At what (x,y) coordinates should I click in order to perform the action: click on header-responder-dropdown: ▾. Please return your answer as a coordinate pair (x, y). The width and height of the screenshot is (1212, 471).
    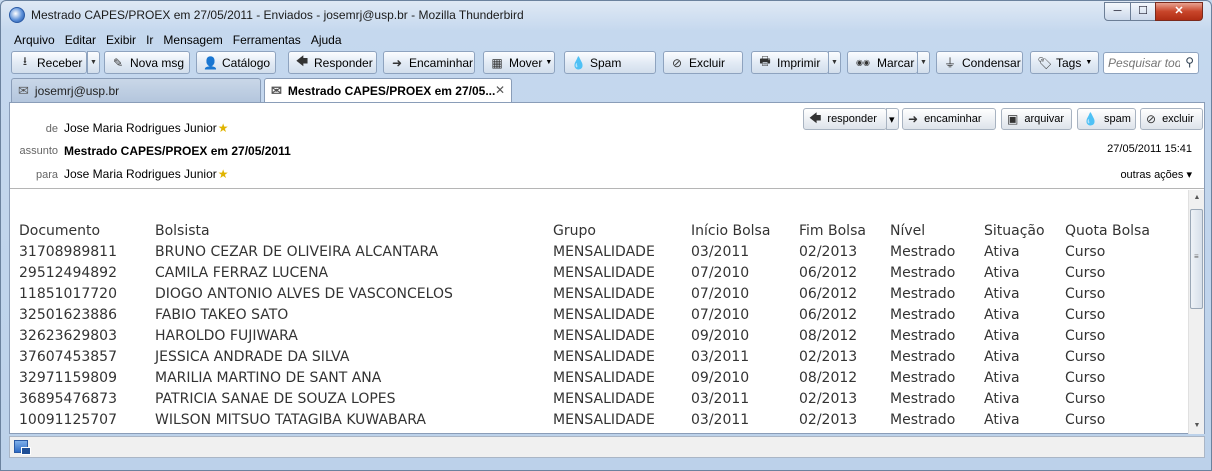
    Looking at the image, I should click on (892, 119).